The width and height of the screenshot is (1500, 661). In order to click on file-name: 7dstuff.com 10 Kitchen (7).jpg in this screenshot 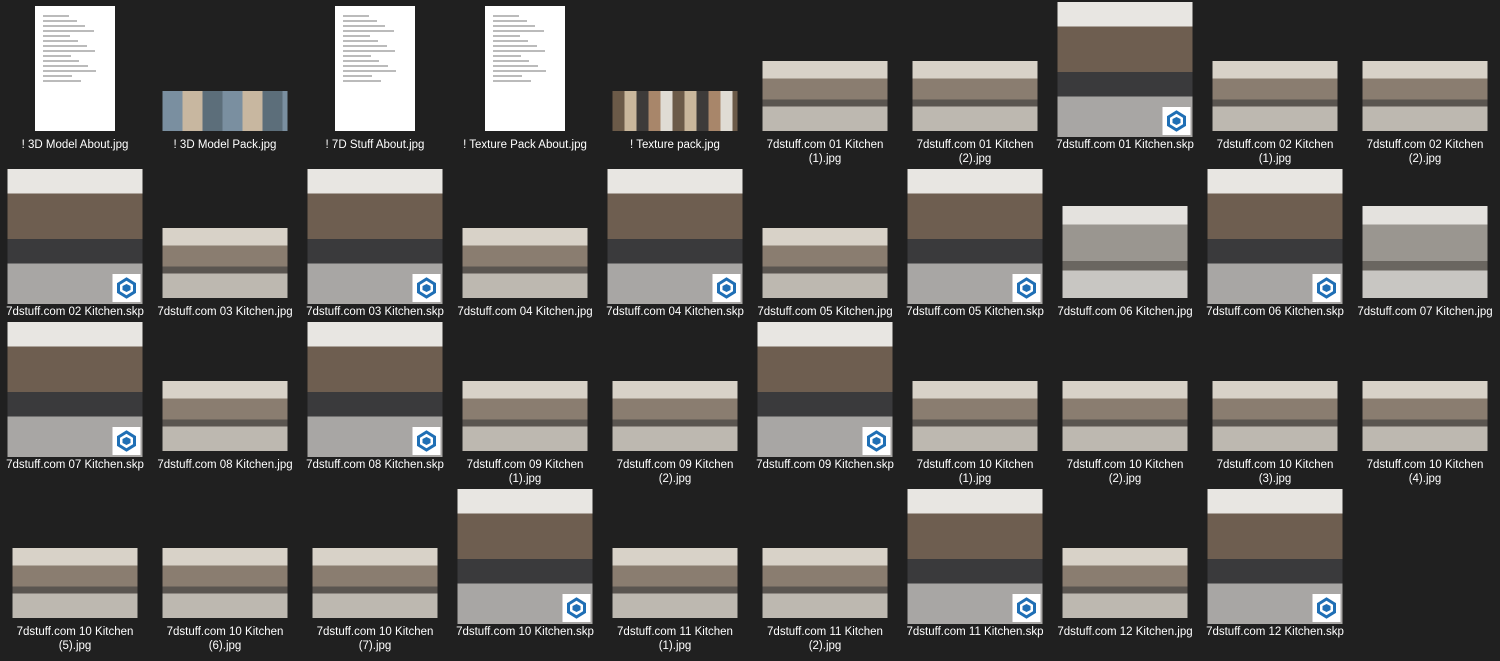, I will do `click(375, 639)`.